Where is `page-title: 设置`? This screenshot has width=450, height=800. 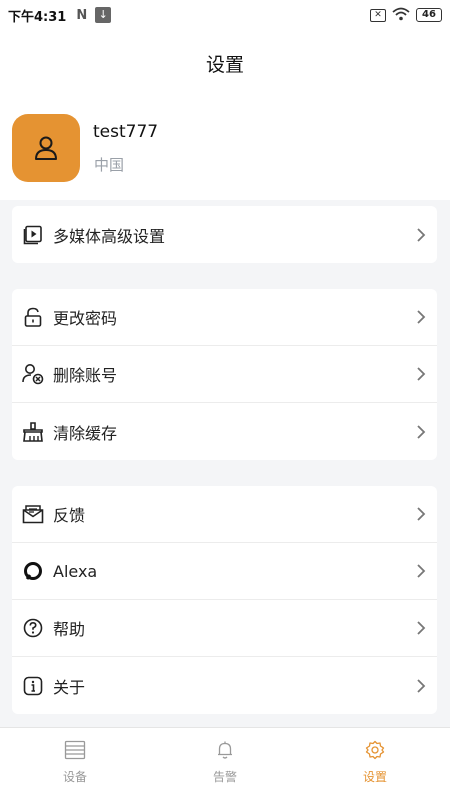 page-title: 设置 is located at coordinates (224, 65).